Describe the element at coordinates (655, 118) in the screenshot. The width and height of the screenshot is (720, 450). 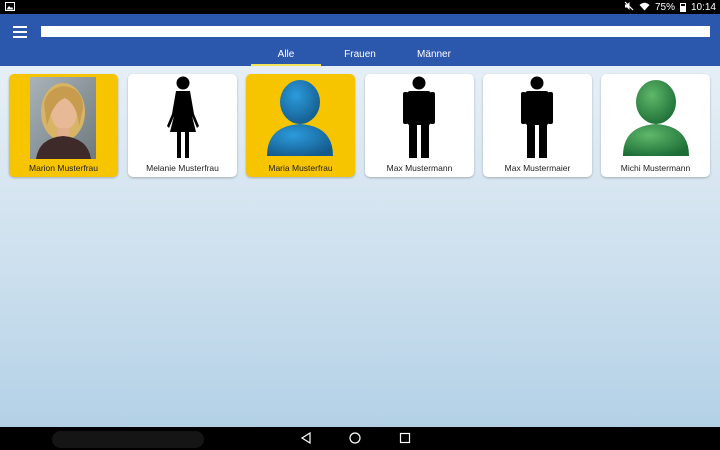
I see `green-person-silhouette-icon` at that location.